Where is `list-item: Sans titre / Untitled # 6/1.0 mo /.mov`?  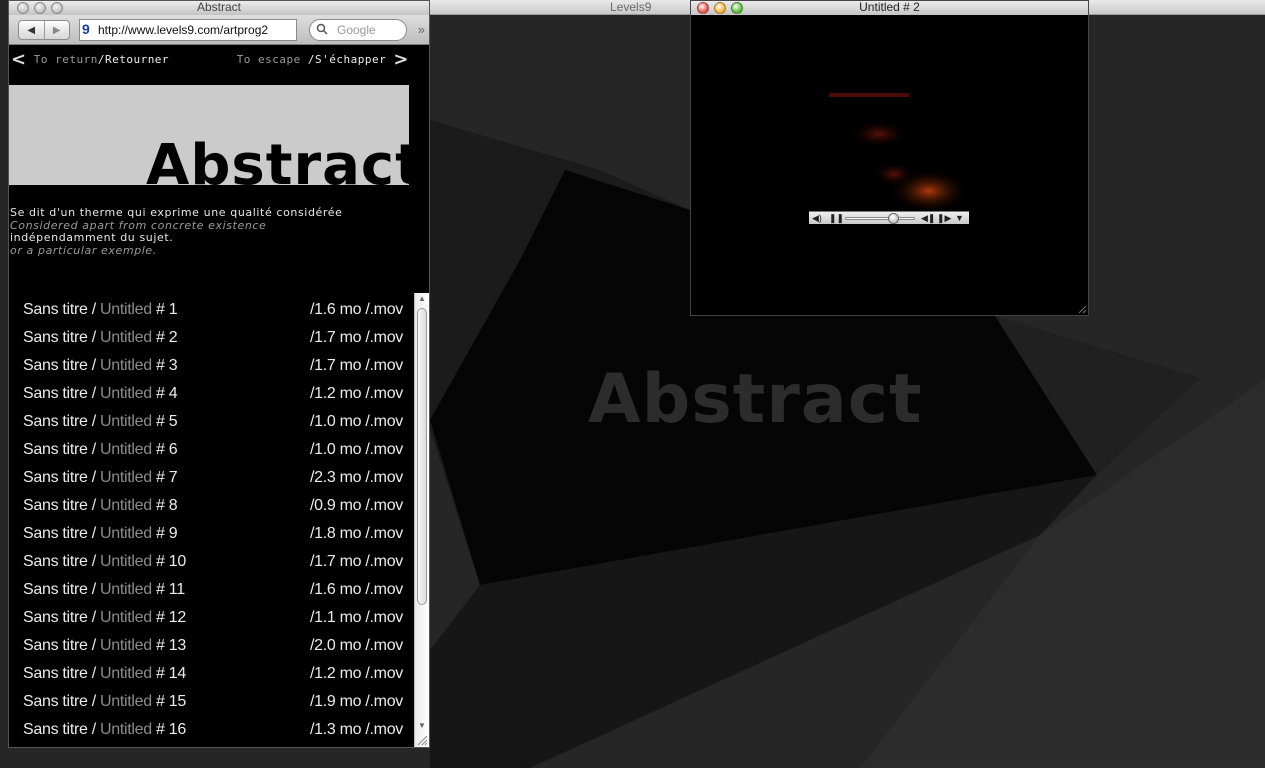
list-item: Sans titre / Untitled # 6/1.0 mo /.mov is located at coordinates (213, 455).